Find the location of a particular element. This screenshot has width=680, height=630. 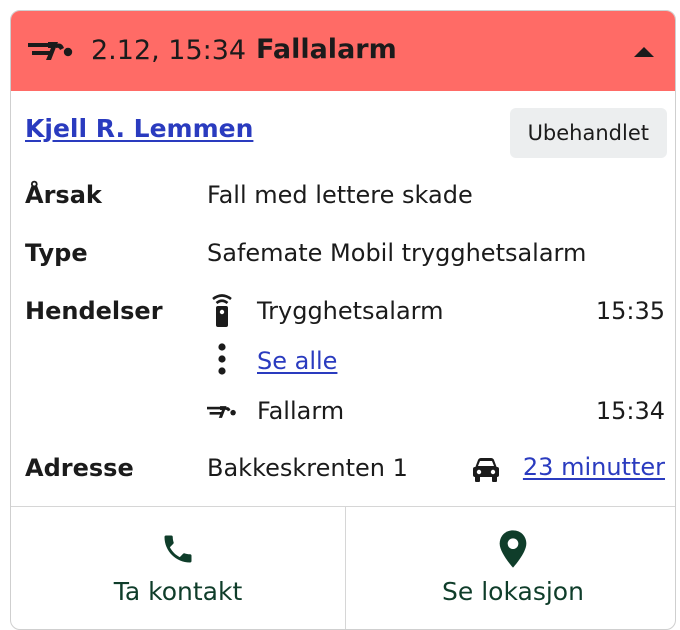

location-button: Se lokasjon is located at coordinates (510, 568).